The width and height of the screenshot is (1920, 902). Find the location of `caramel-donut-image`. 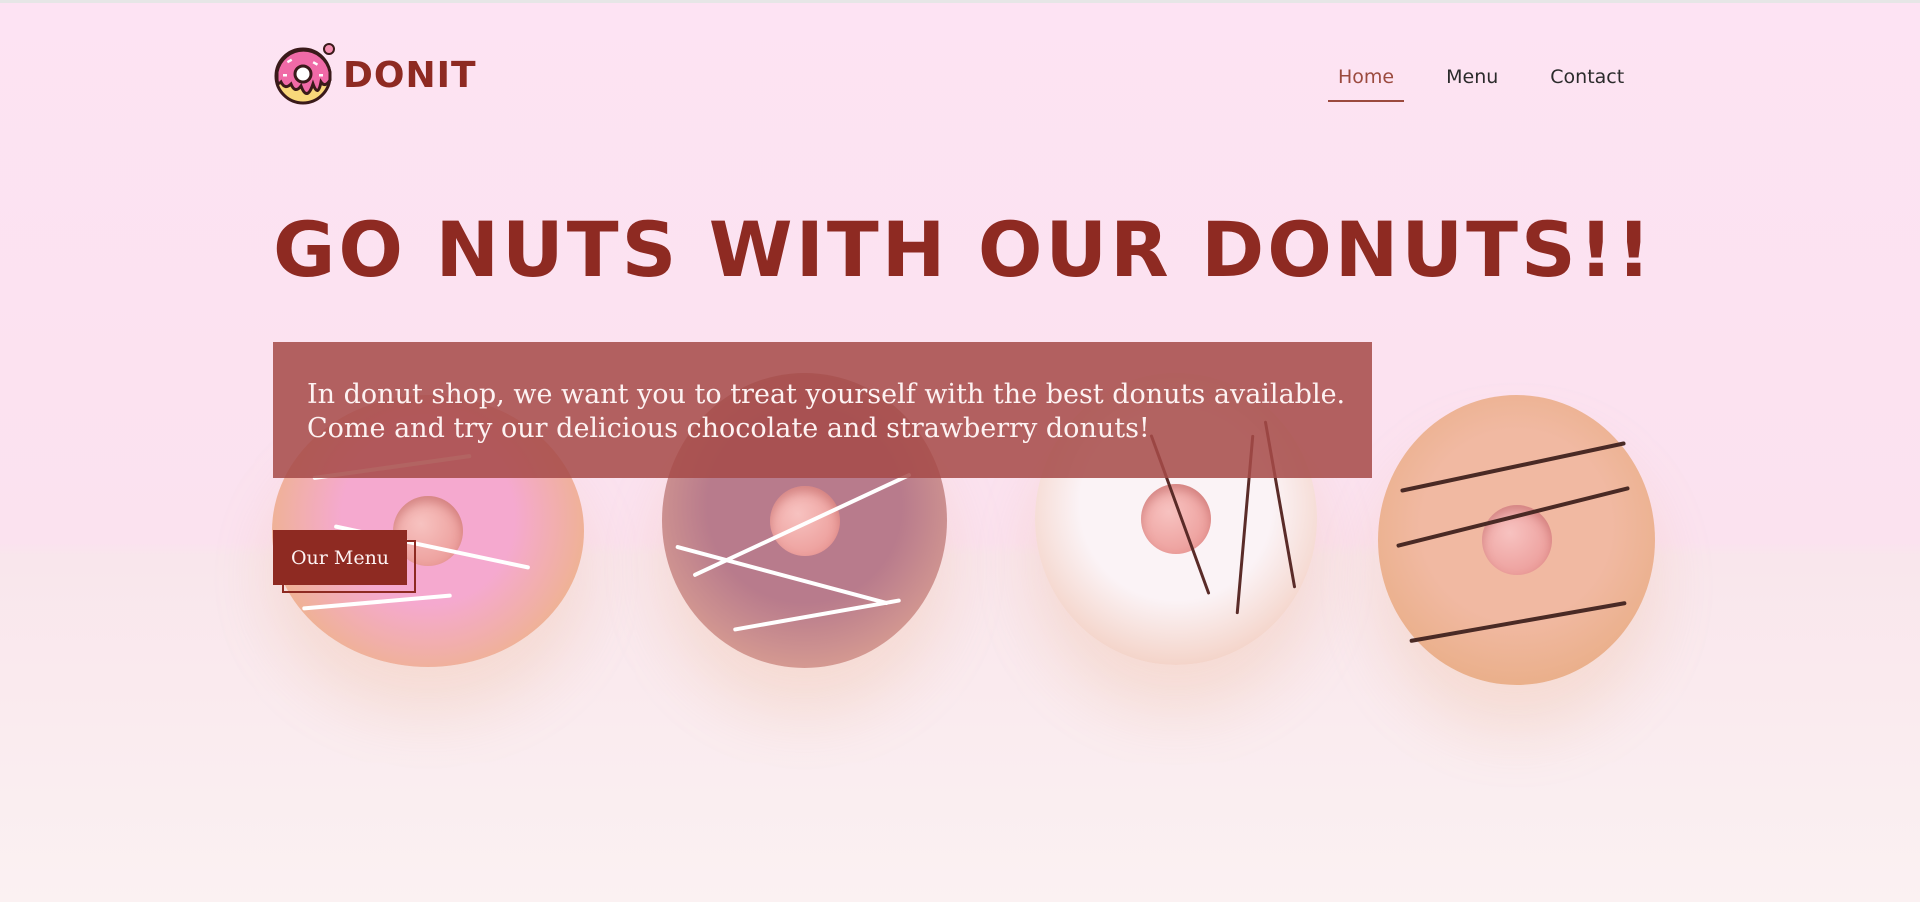

caramel-donut-image is located at coordinates (1516, 540).